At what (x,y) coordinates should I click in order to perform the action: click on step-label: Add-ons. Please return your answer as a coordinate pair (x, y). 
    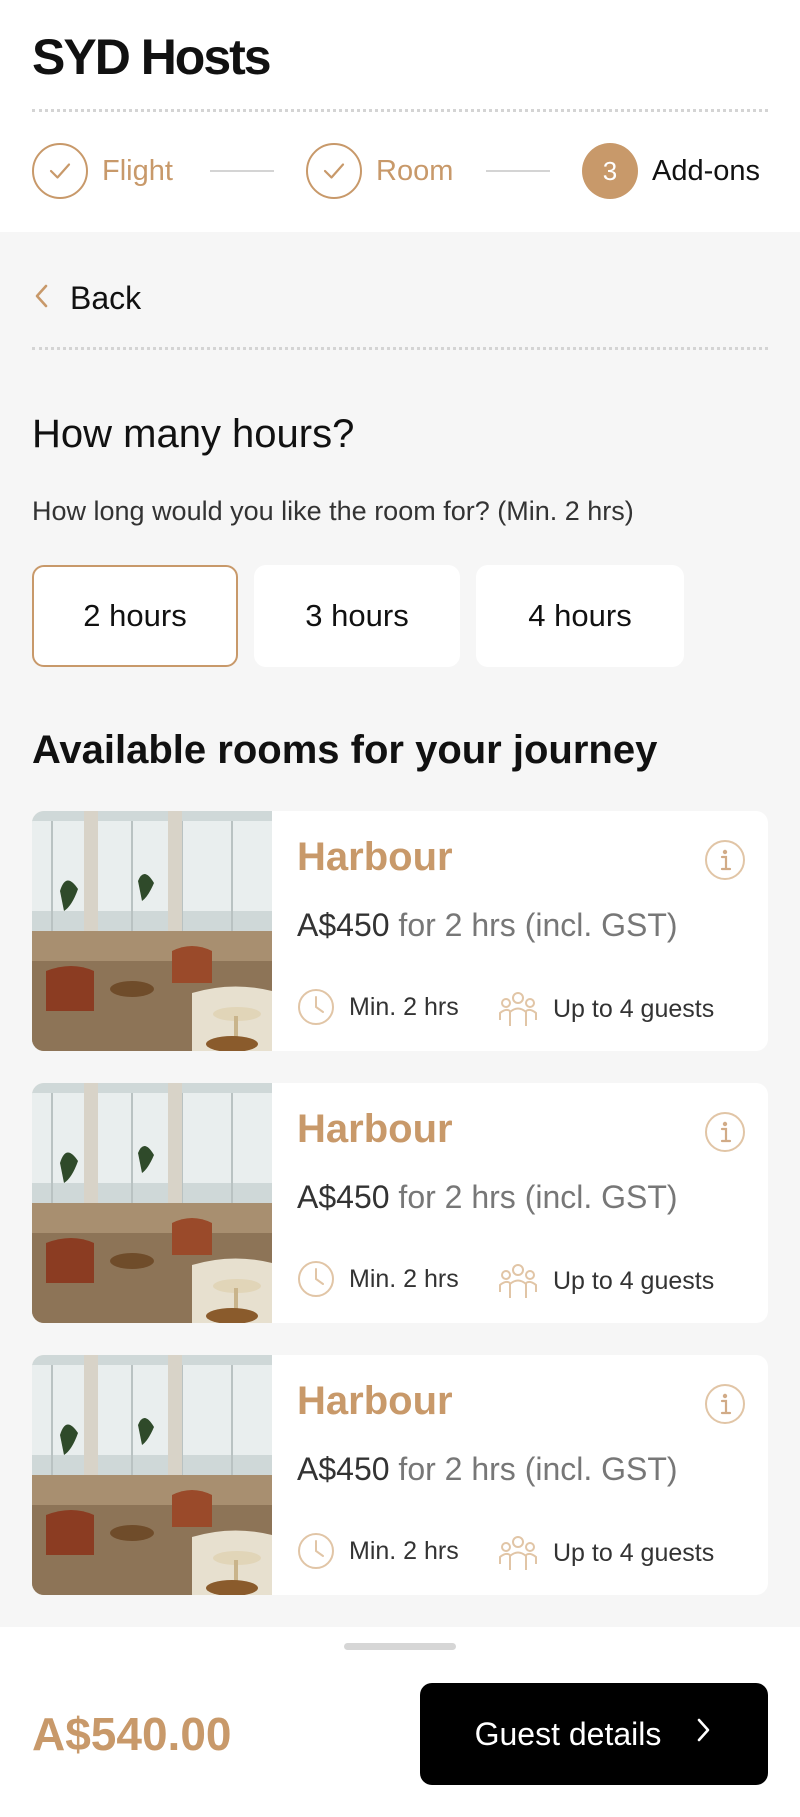
    Looking at the image, I should click on (706, 170).